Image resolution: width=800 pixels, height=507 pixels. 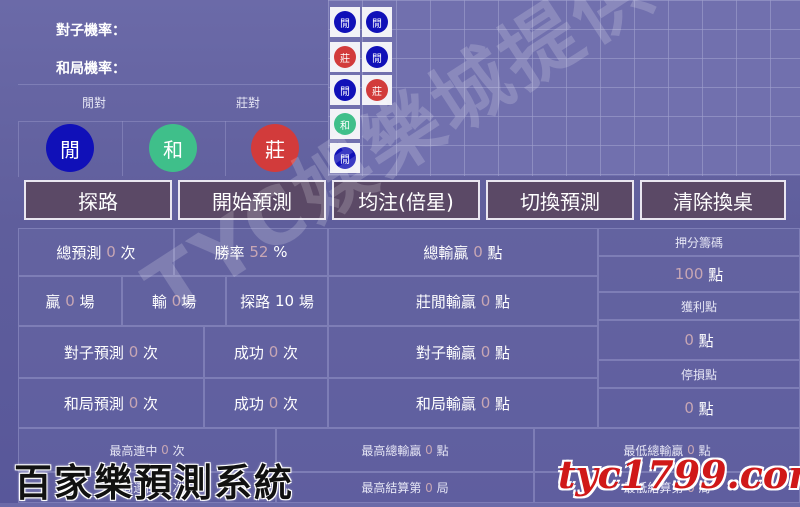 What do you see at coordinates (713, 200) in the screenshot?
I see `clear-table-button: 清除換桌` at bounding box center [713, 200].